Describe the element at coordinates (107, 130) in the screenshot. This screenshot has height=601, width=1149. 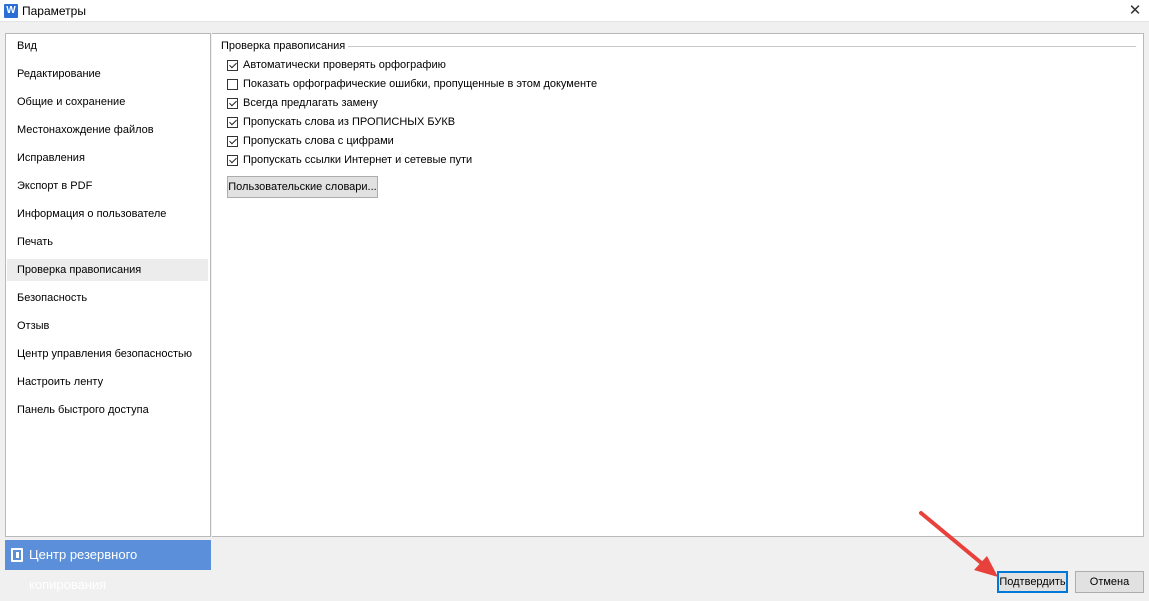
I see `sidebar-item-file-locations: Местонахождение файлов` at that location.